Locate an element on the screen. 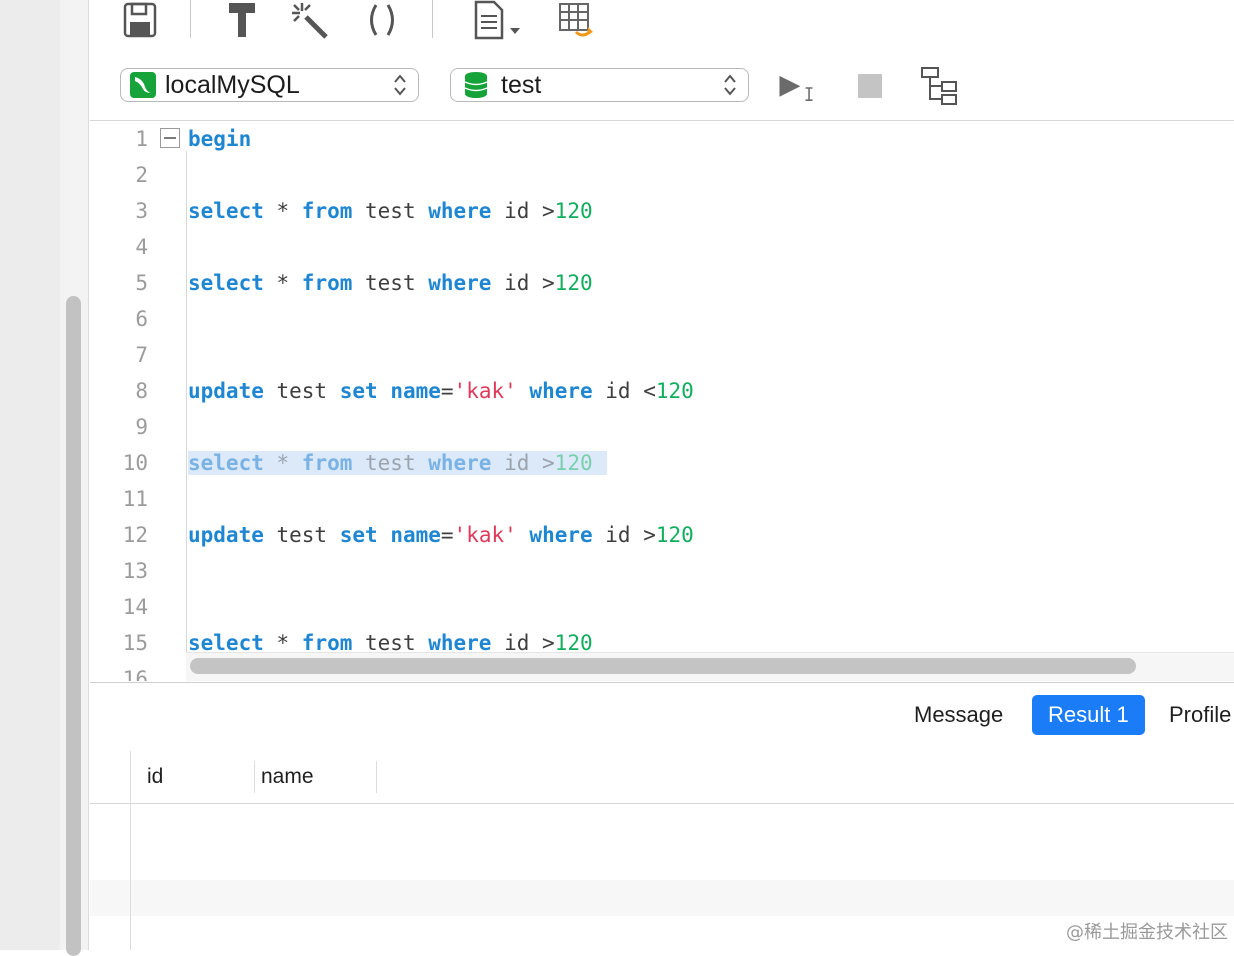 The height and width of the screenshot is (956, 1234). document-dropdown-icon is located at coordinates (500, 20).